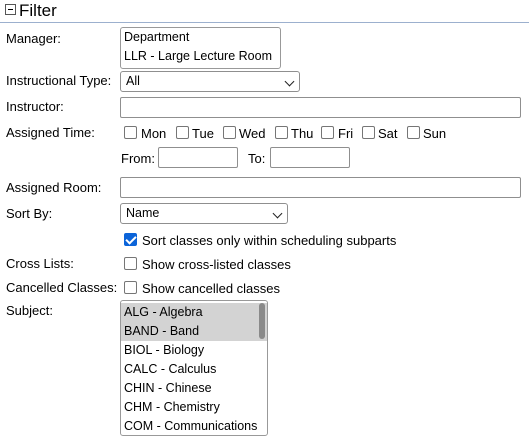 The height and width of the screenshot is (437, 529). I want to click on subject-option: ALG - Algebra, so click(194, 312).